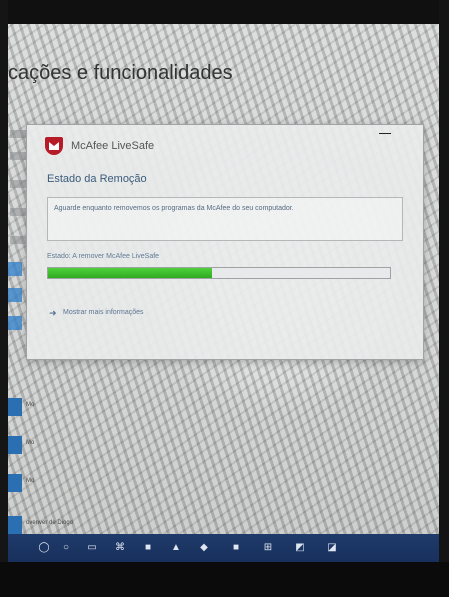 The width and height of the screenshot is (449, 597). What do you see at coordinates (332, 548) in the screenshot?
I see `app-icon: ◪` at bounding box center [332, 548].